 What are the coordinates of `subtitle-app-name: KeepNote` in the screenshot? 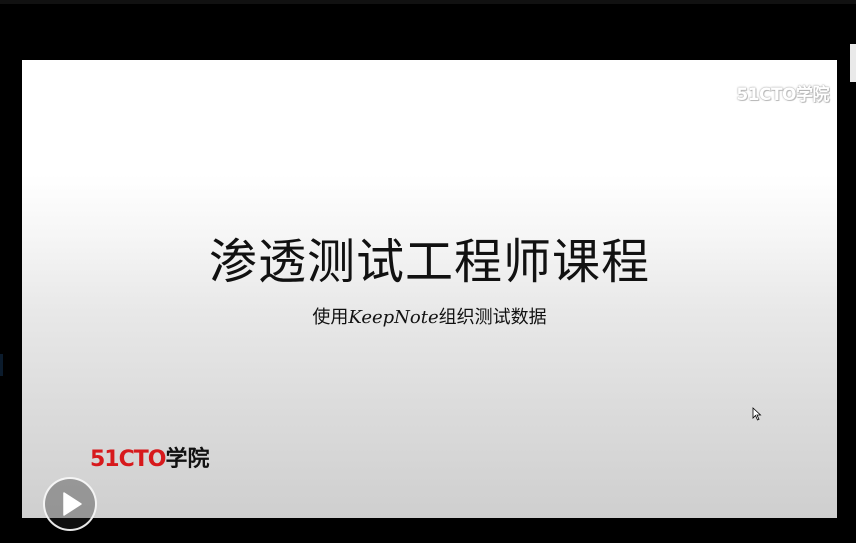 It's located at (393, 317).